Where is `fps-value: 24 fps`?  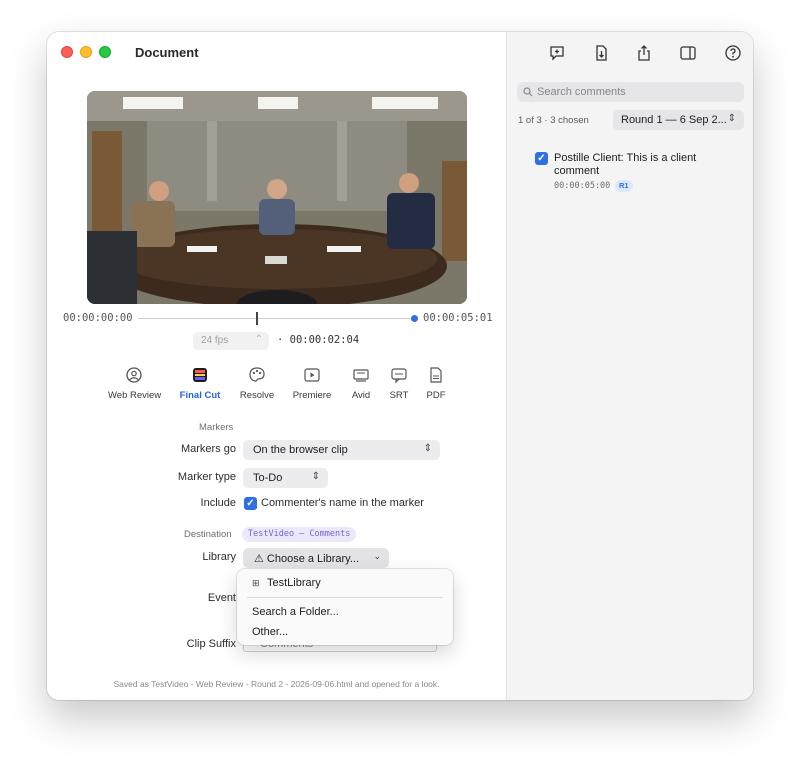 fps-value: 24 fps is located at coordinates (215, 340).